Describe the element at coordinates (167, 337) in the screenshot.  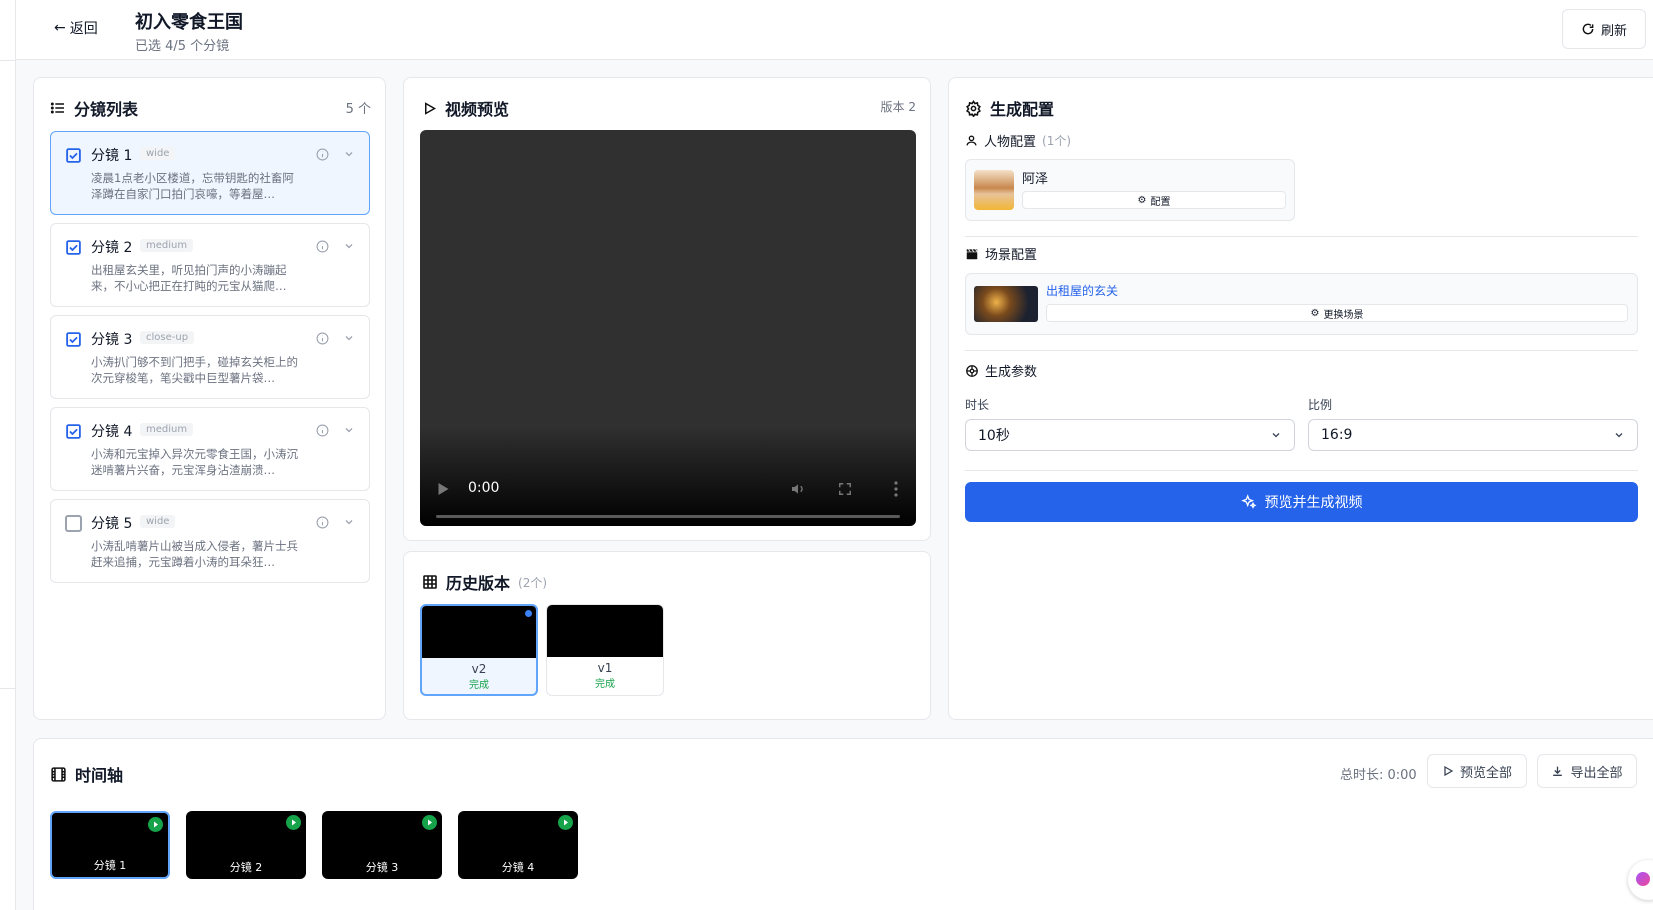
I see `shot-type-tag: close-up` at that location.